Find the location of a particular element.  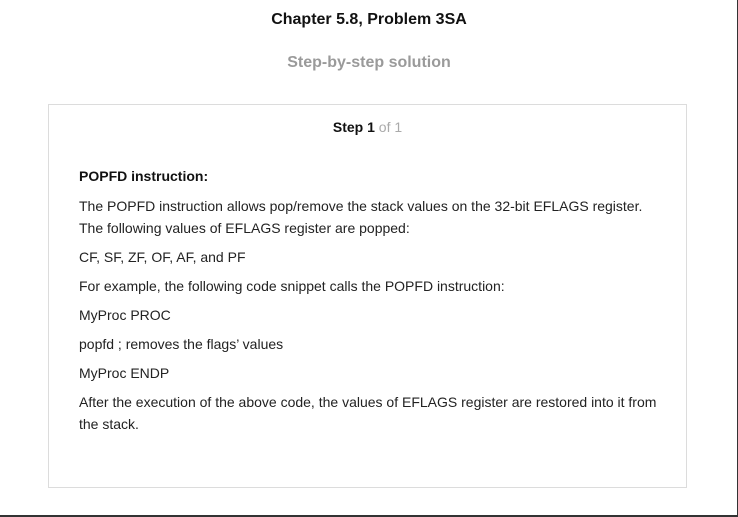

step-number: 1 is located at coordinates (371, 127).